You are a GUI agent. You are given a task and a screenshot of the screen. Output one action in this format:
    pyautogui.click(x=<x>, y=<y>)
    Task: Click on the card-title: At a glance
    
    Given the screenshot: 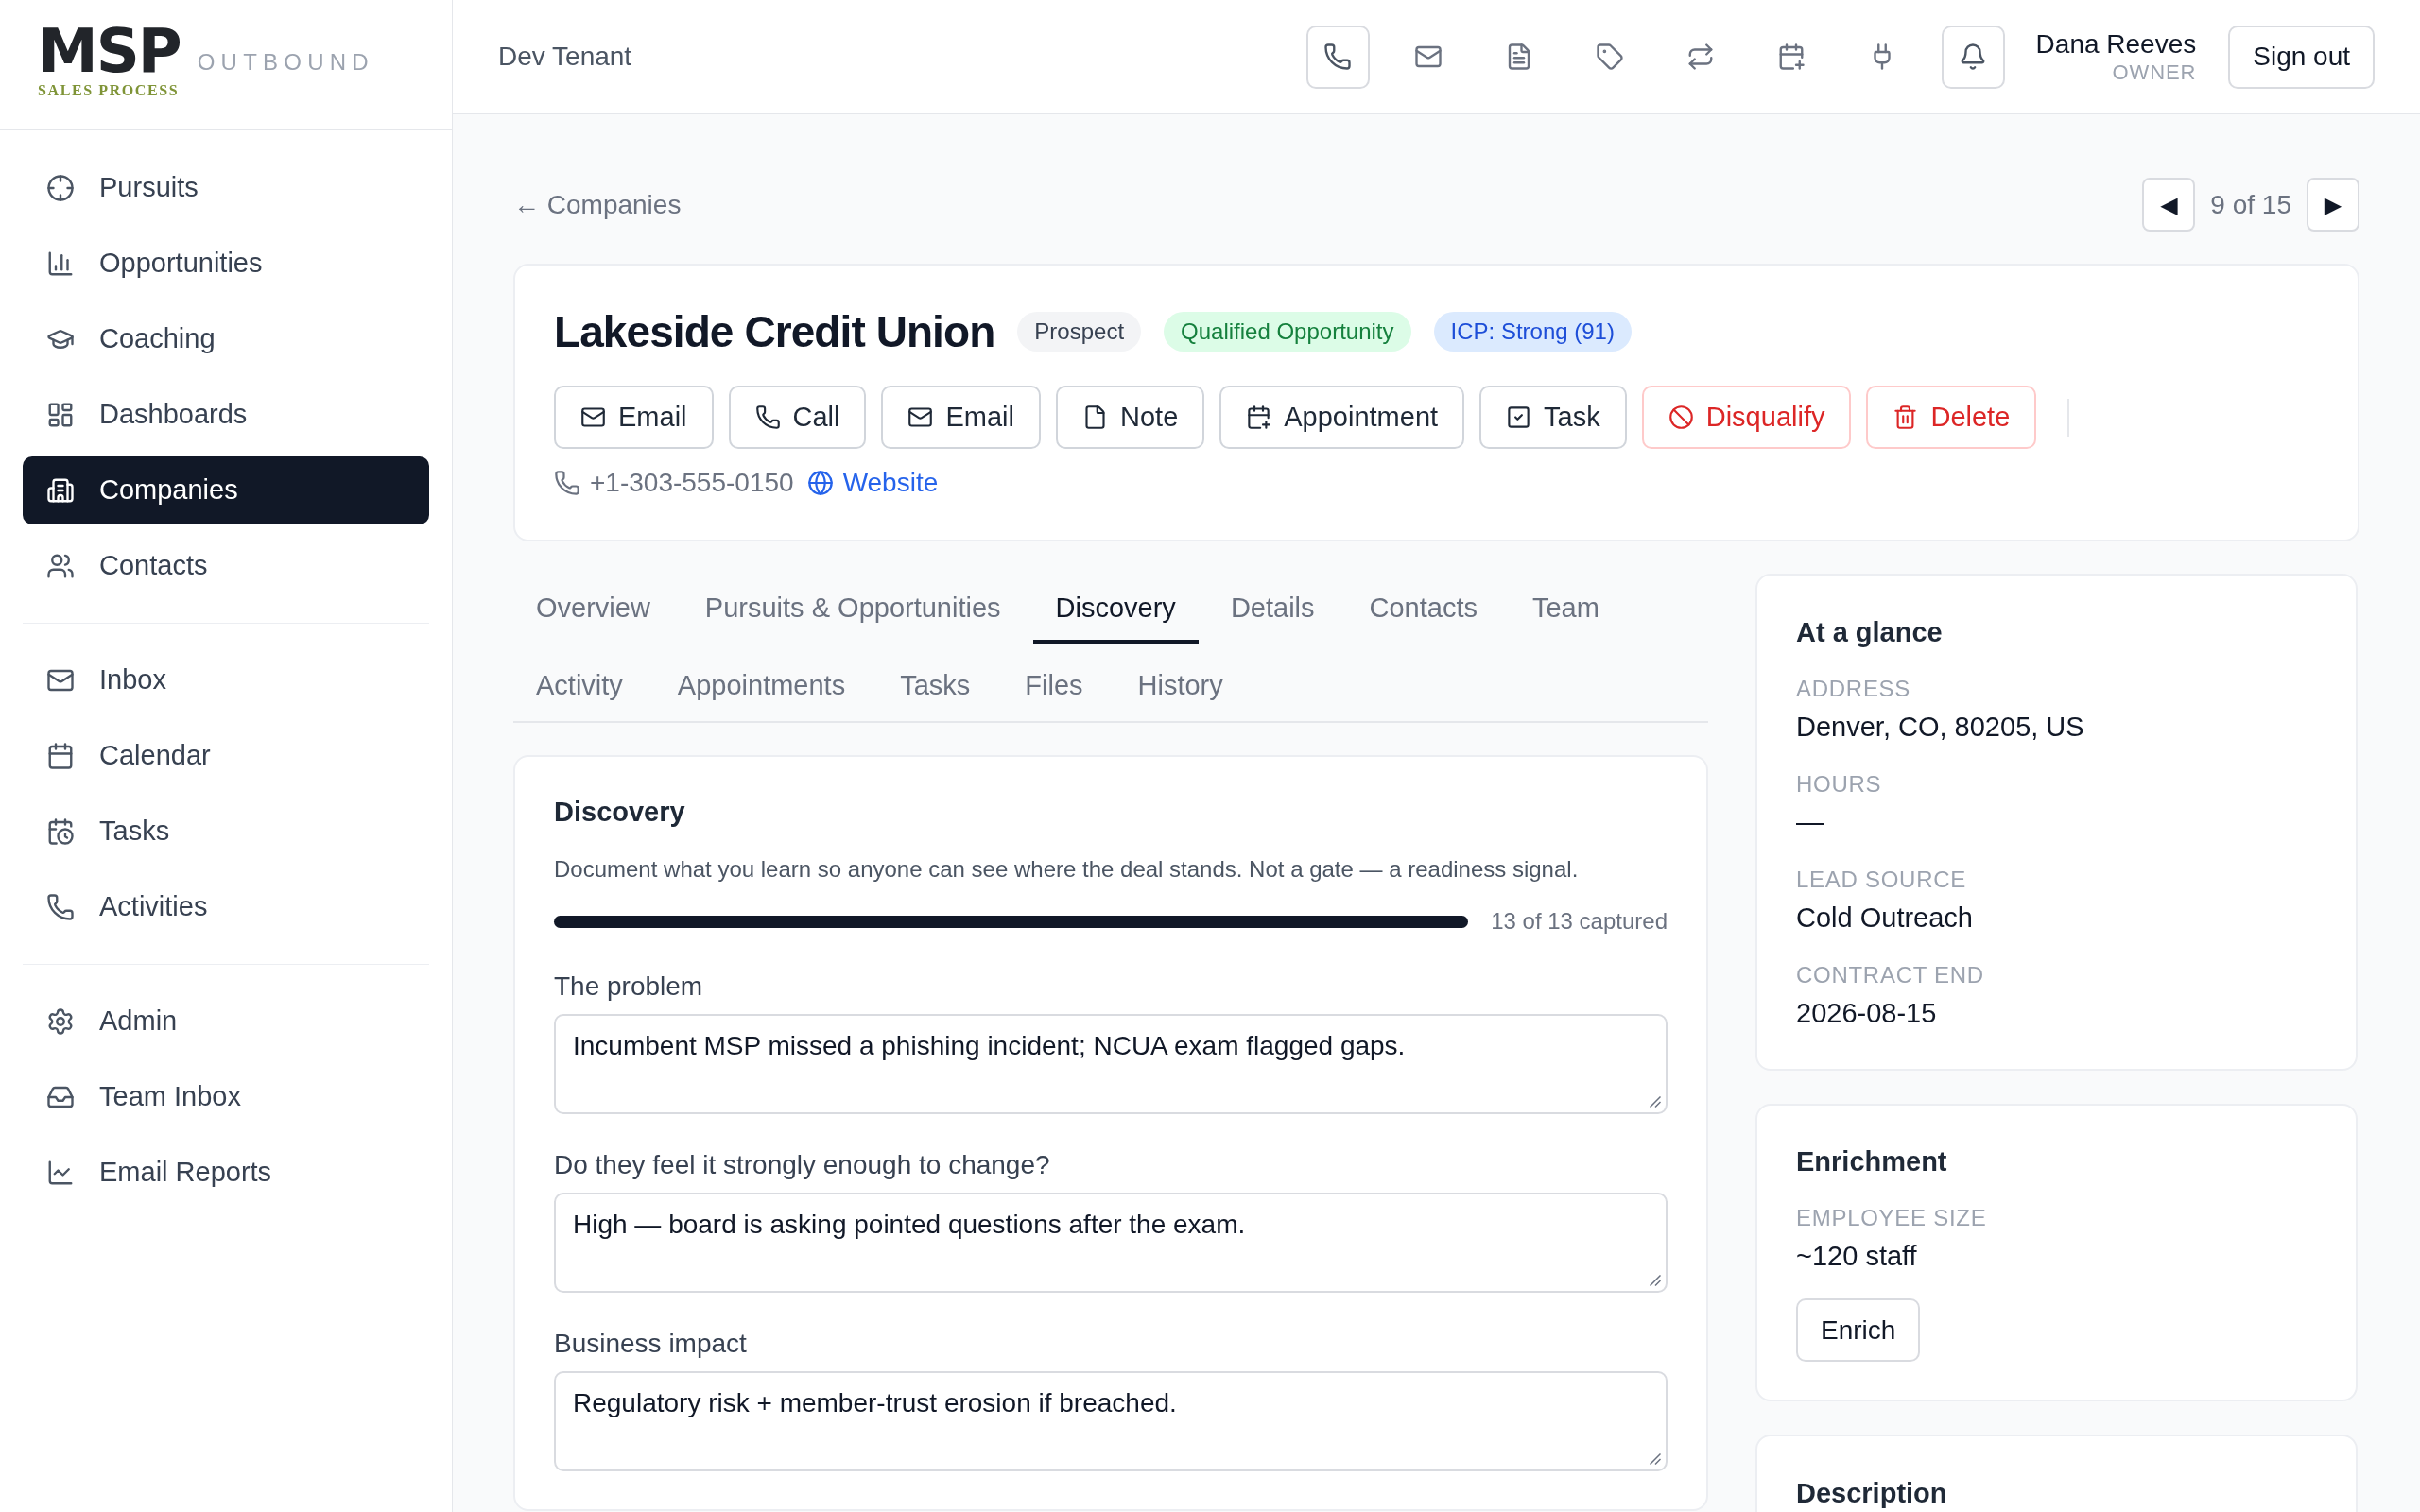 What is the action you would take?
    pyautogui.click(x=1870, y=632)
    